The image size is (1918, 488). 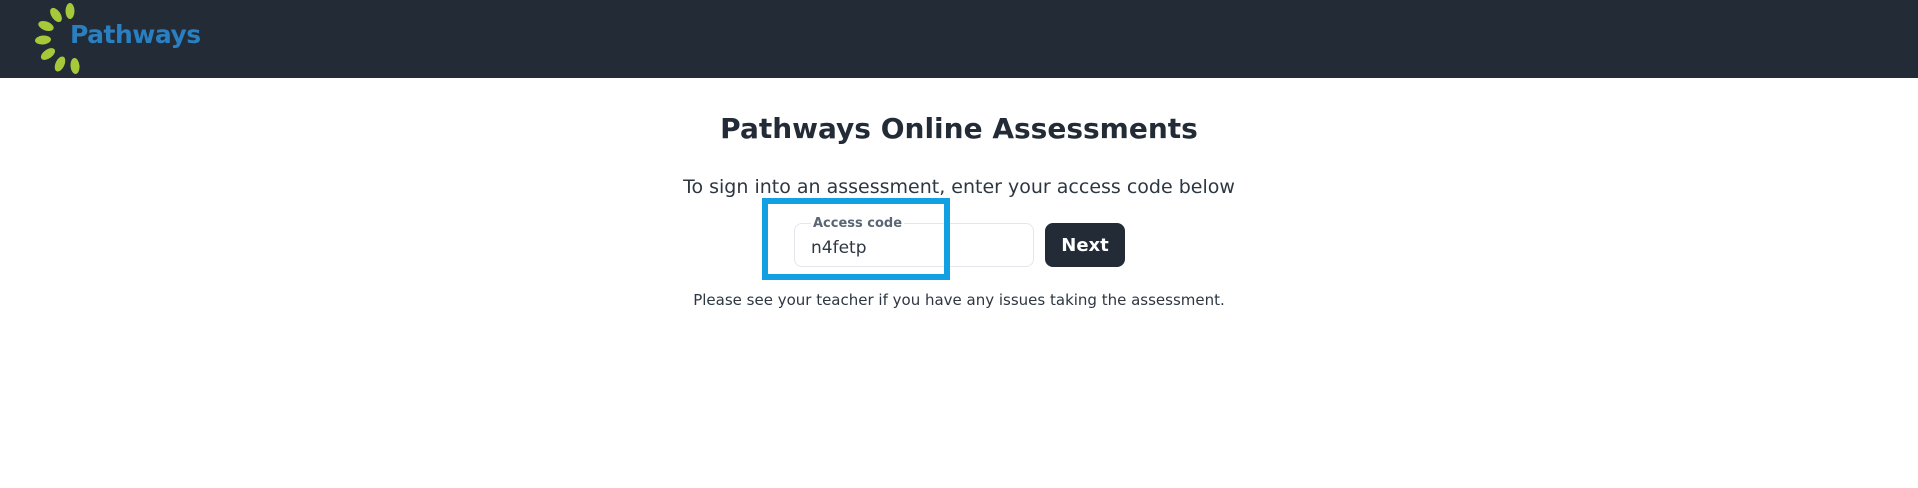 What do you see at coordinates (1085, 245) in the screenshot?
I see `next-button: Next` at bounding box center [1085, 245].